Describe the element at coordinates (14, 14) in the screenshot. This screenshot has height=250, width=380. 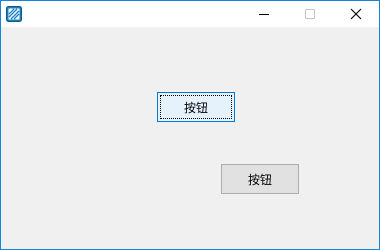
I see `app-icon` at that location.